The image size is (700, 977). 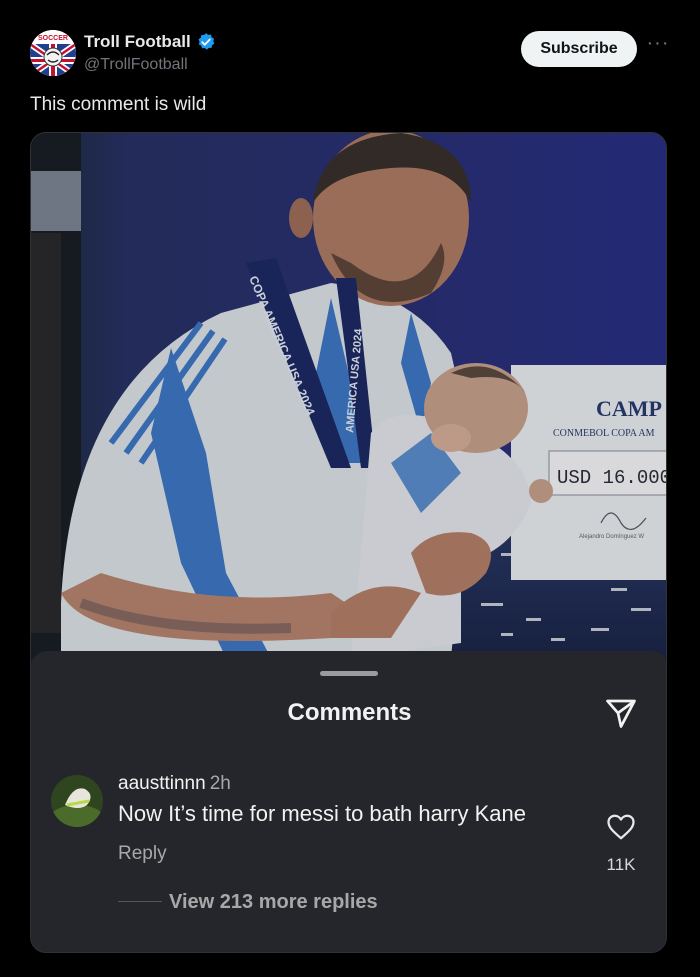 I want to click on comment-like-count: 11K, so click(x=621, y=864).